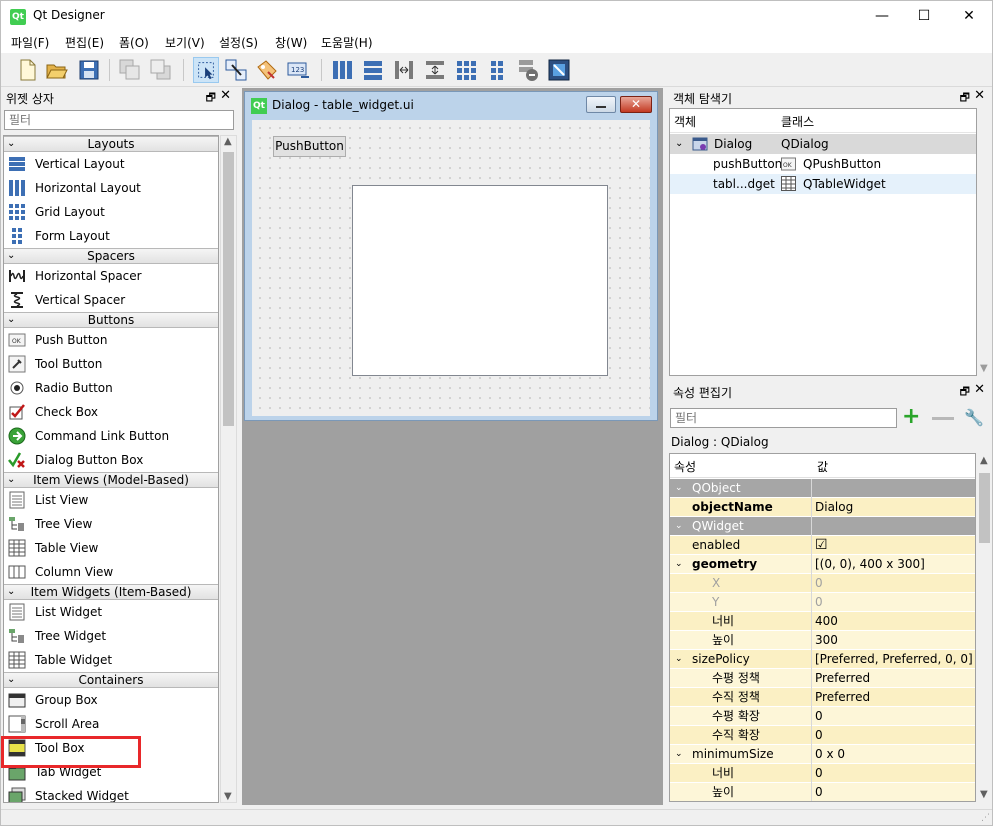 The height and width of the screenshot is (826, 993). I want to click on widget-grid-layout: Grid Layout, so click(111, 212).